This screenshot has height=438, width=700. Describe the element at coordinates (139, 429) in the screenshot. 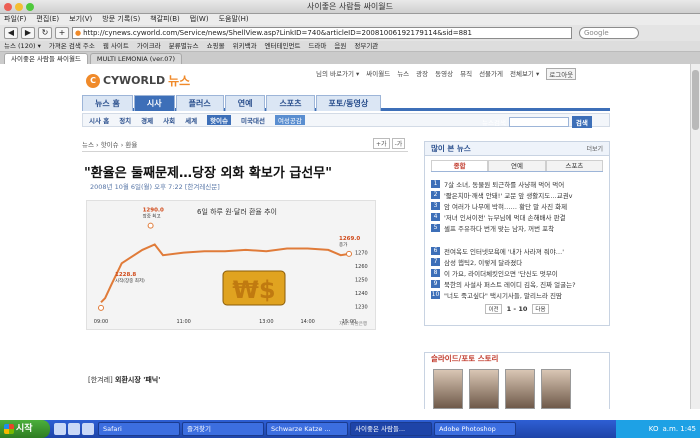

I see `taskbar-item: Safari` at that location.